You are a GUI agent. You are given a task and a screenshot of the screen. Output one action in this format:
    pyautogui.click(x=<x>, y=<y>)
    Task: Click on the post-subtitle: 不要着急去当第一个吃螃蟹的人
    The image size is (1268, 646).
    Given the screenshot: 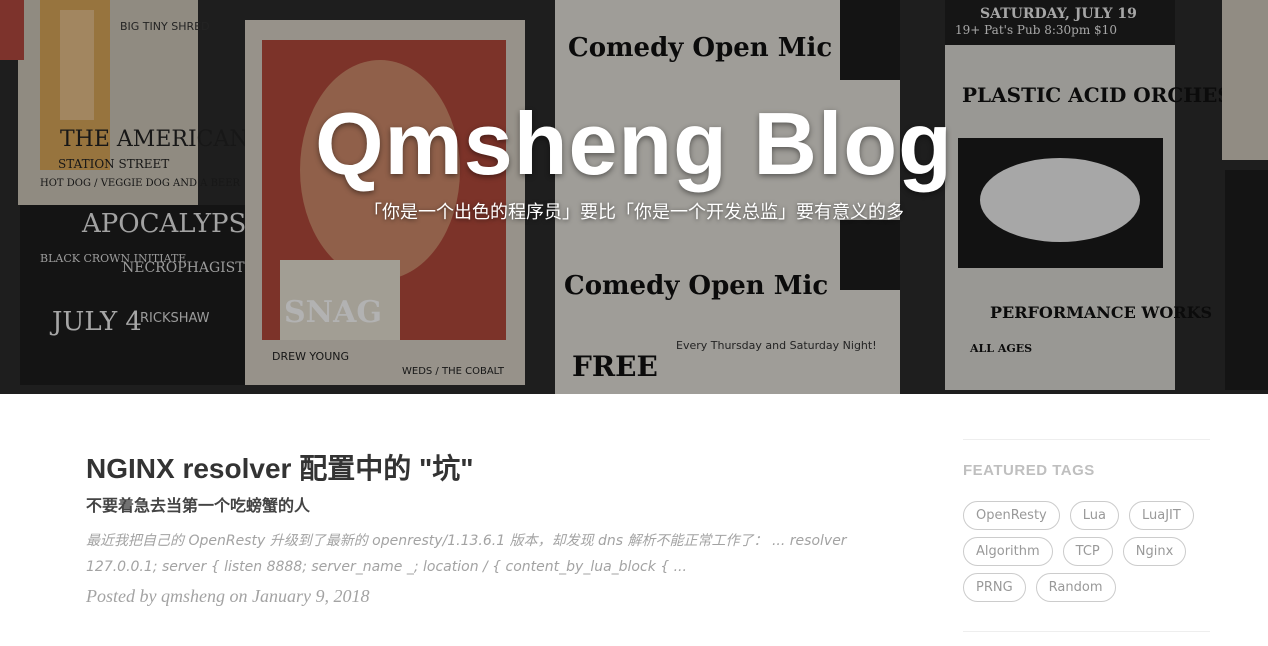 What is the action you would take?
    pyautogui.click(x=501, y=506)
    